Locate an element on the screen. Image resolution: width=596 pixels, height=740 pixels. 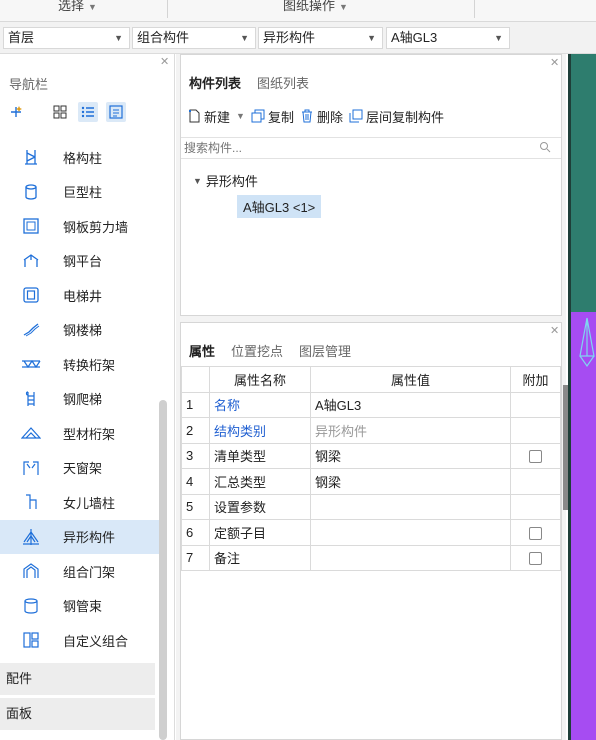
tab-layer-management: 图层管理 is located at coordinates (325, 352).